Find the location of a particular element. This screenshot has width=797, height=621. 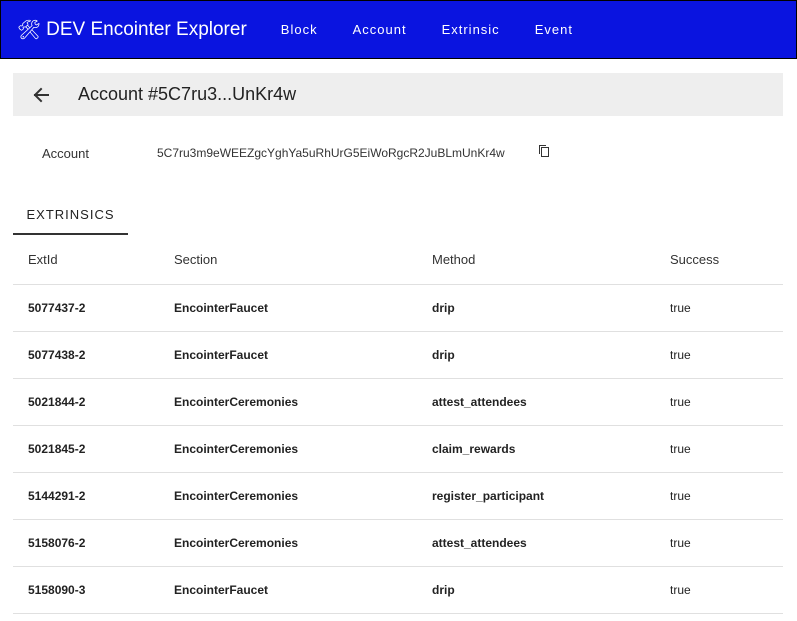

cell-extid: 5158090-3 is located at coordinates (56, 590).